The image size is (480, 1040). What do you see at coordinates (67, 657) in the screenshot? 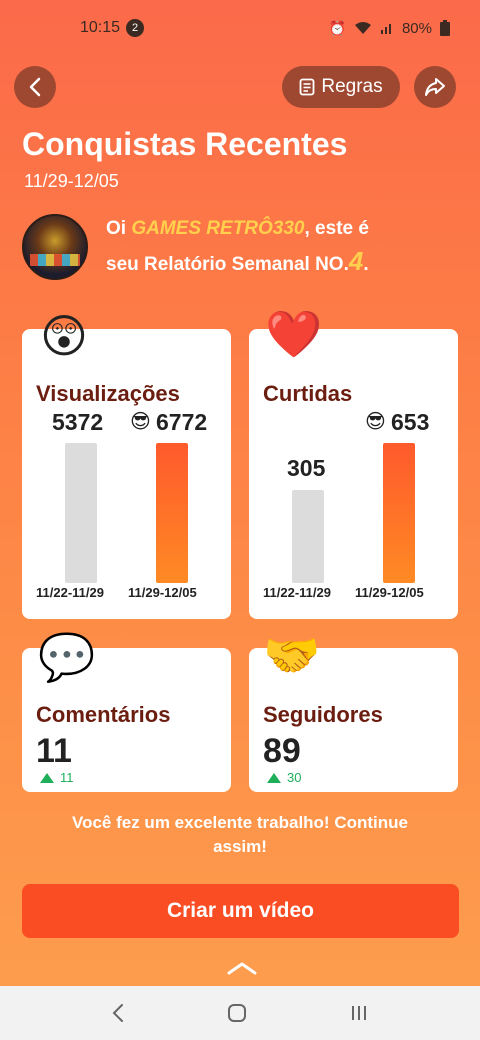
I see `speech-bubble-icon: 💬` at bounding box center [67, 657].